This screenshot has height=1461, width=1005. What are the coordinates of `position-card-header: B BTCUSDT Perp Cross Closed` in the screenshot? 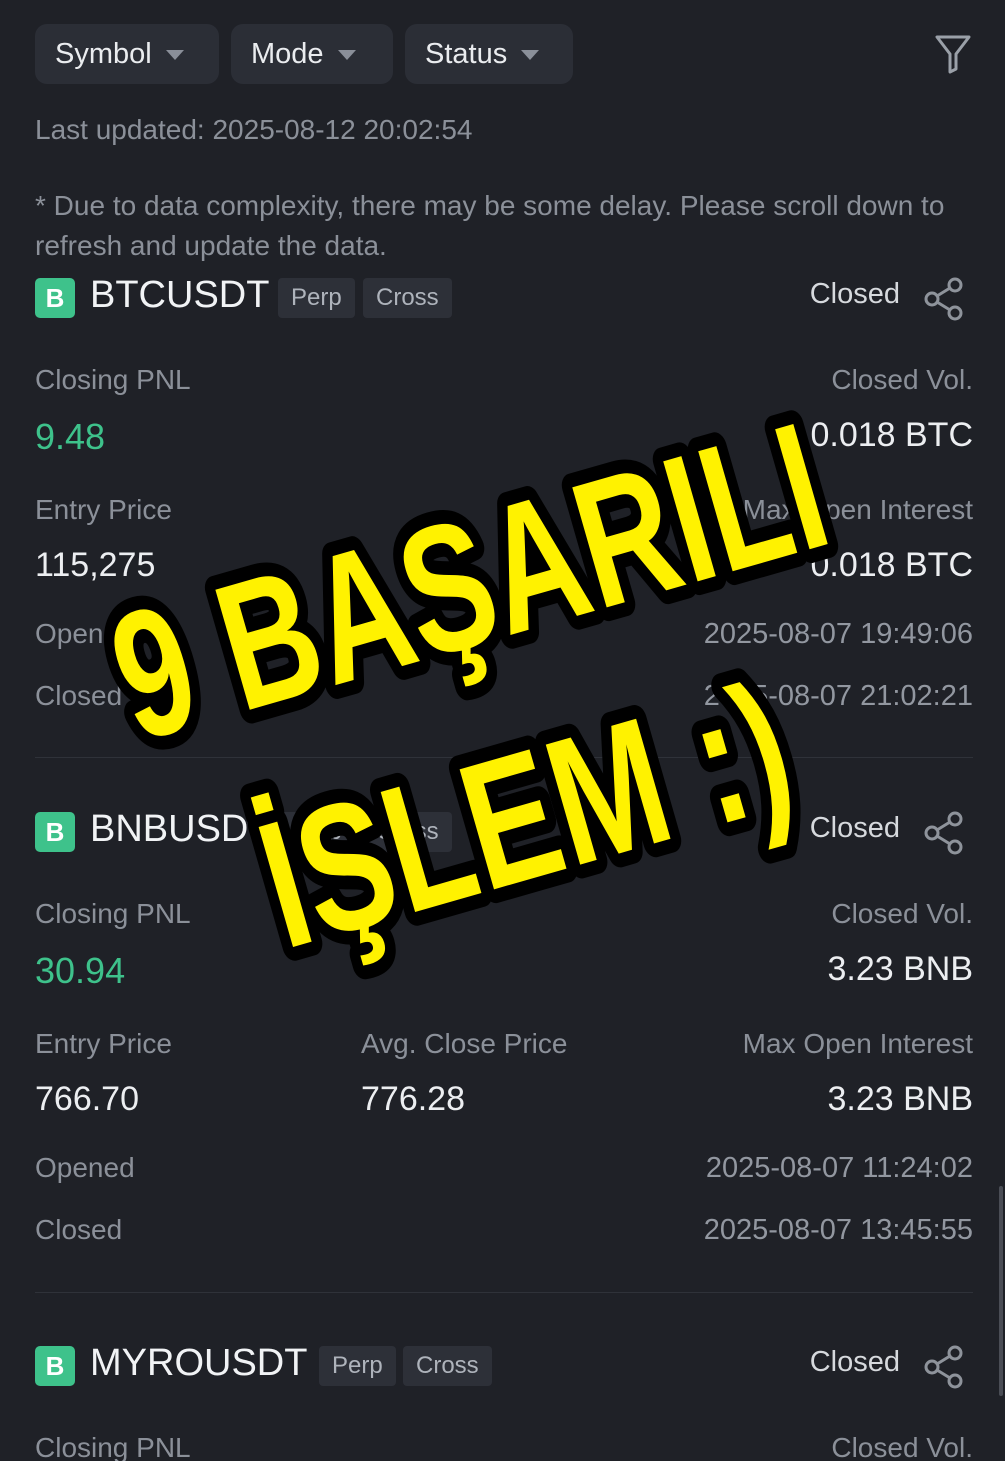 It's located at (504, 298).